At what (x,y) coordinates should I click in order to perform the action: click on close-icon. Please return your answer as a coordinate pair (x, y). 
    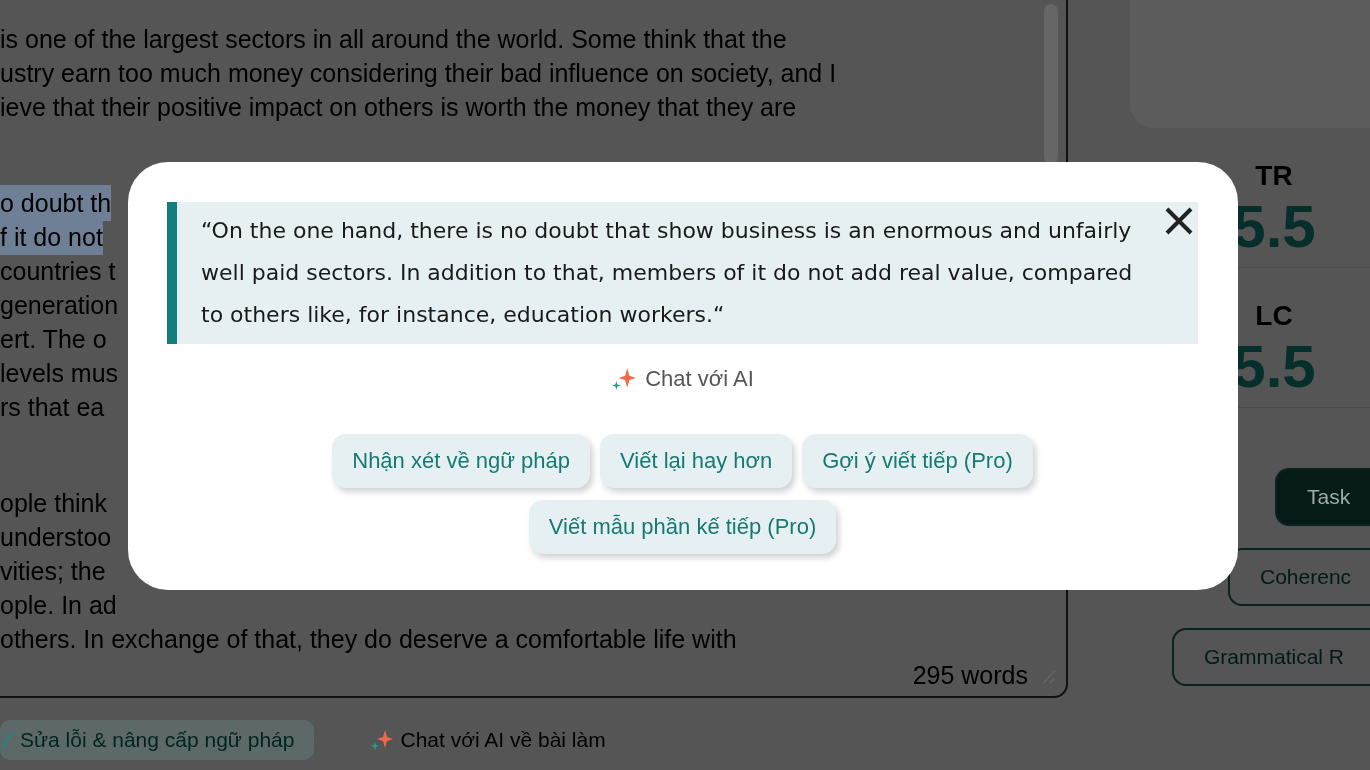
    Looking at the image, I should click on (1179, 221).